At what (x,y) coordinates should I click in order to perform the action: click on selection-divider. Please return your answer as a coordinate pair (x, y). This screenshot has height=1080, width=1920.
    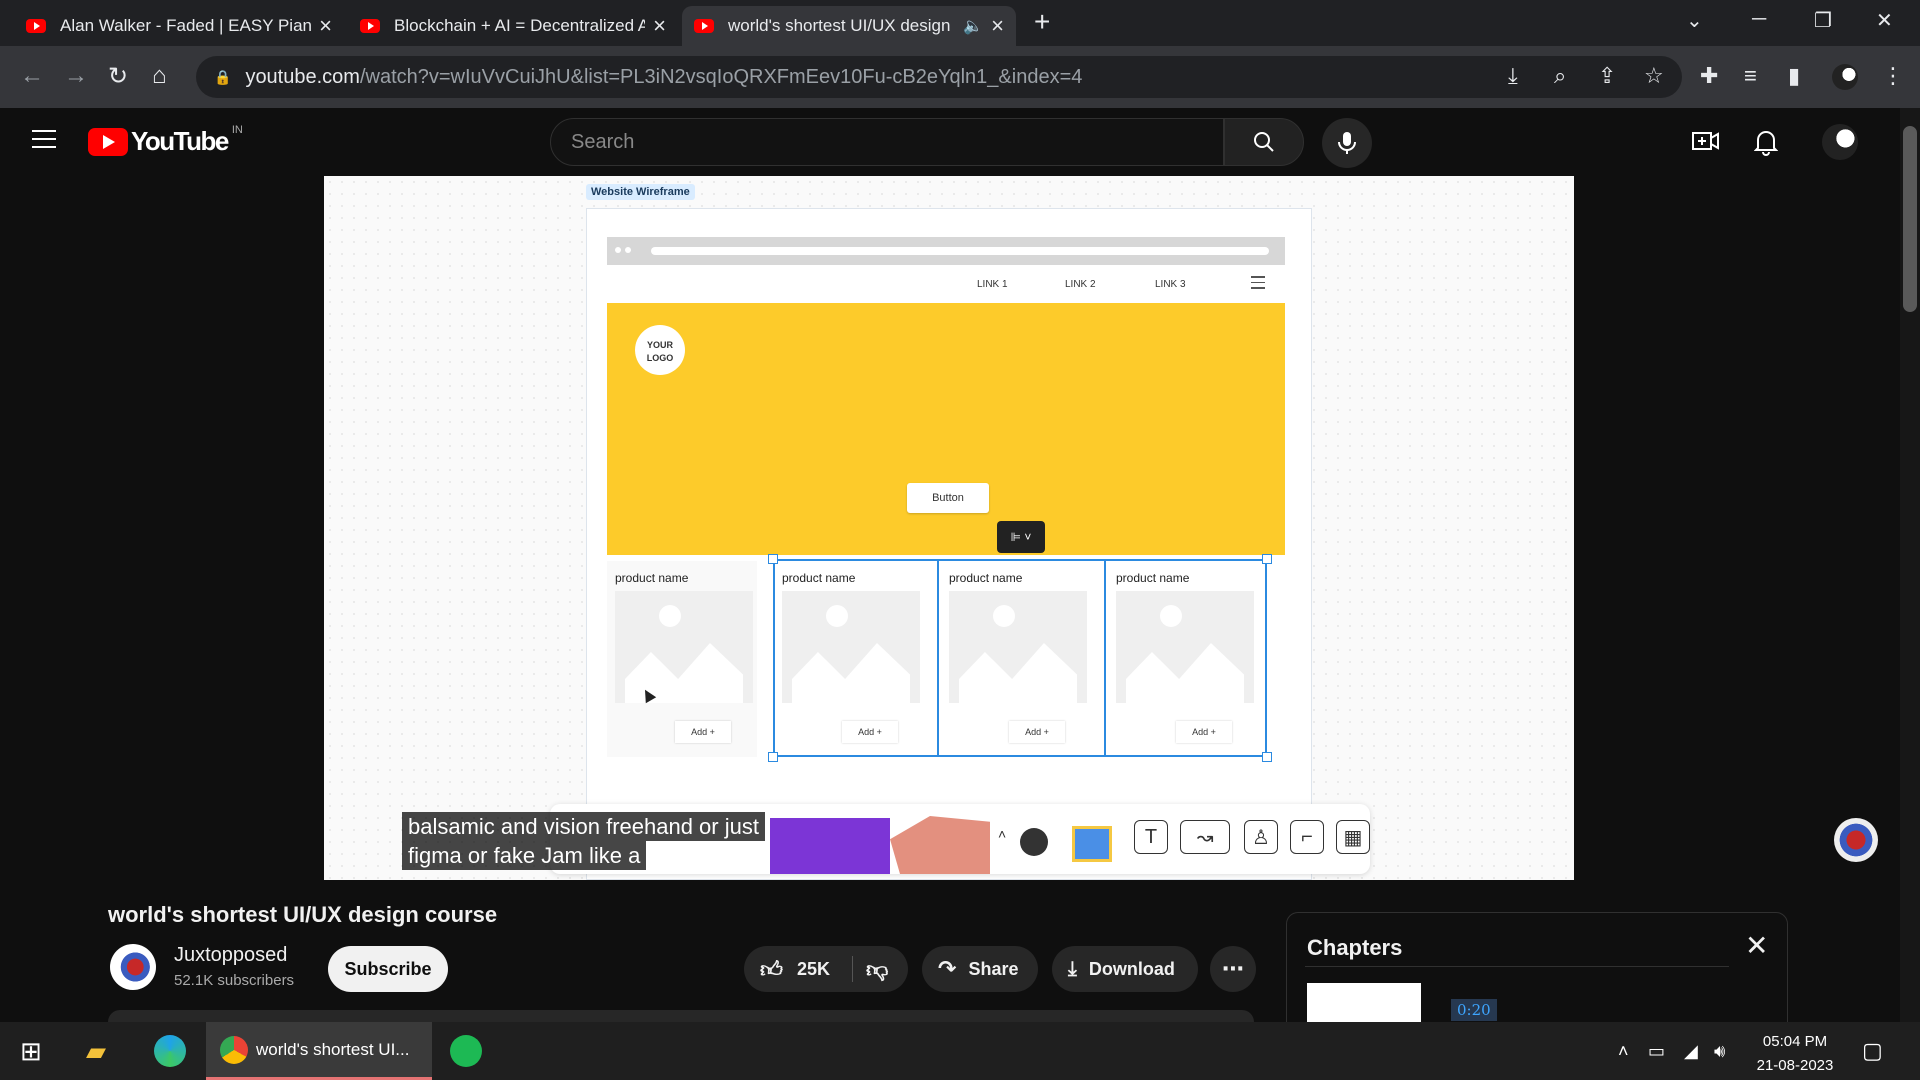
    Looking at the image, I should click on (1105, 658).